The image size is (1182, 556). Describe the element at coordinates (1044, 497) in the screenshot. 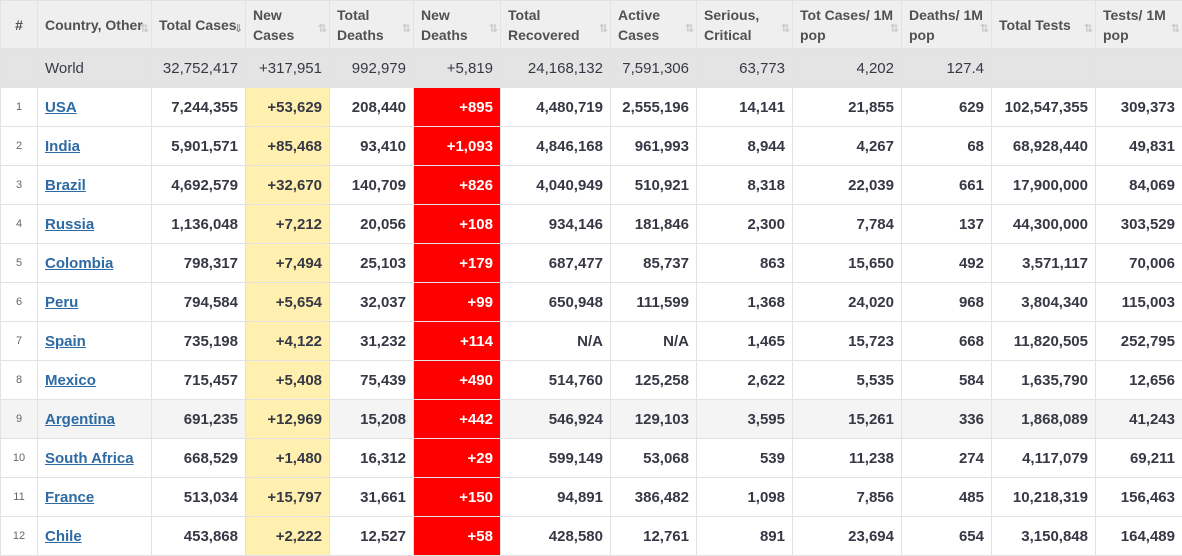

I see `total-tests-cell: 10,218,319` at that location.